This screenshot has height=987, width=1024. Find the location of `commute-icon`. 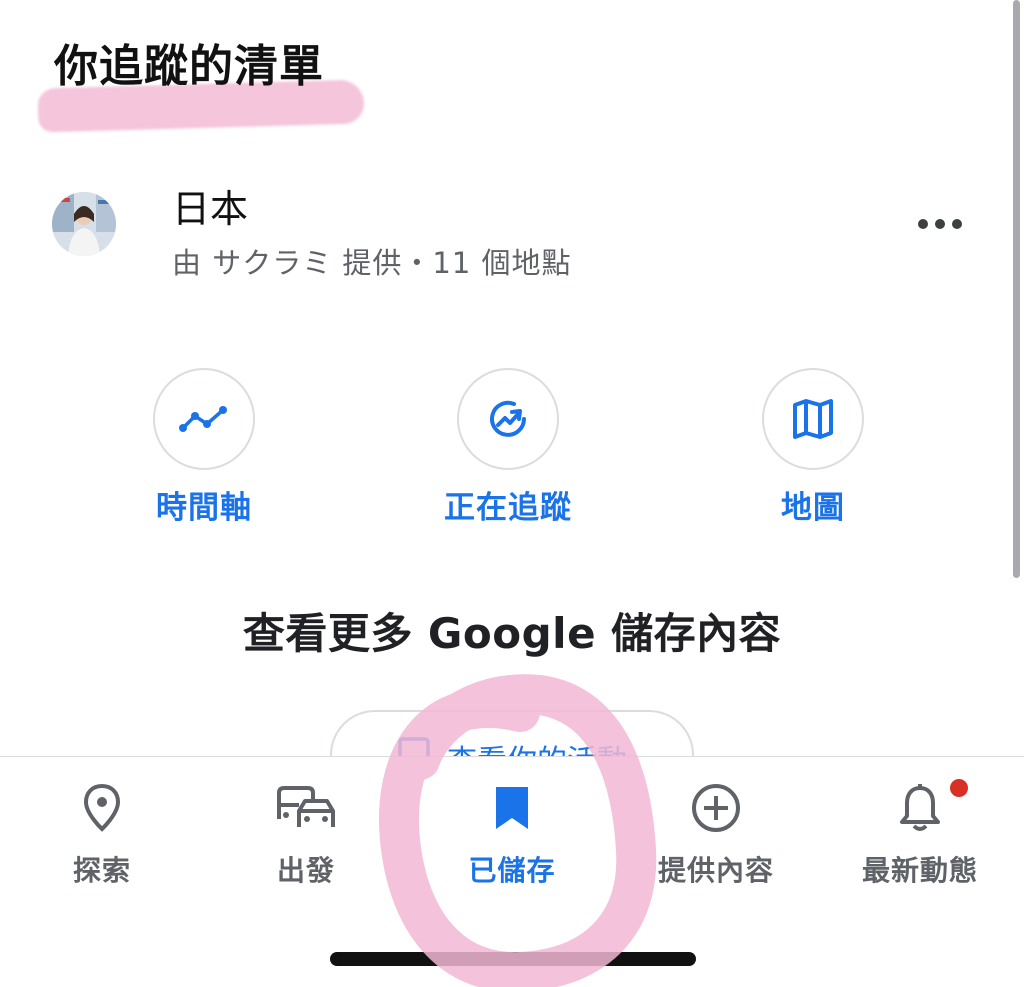

commute-icon is located at coordinates (306, 808).